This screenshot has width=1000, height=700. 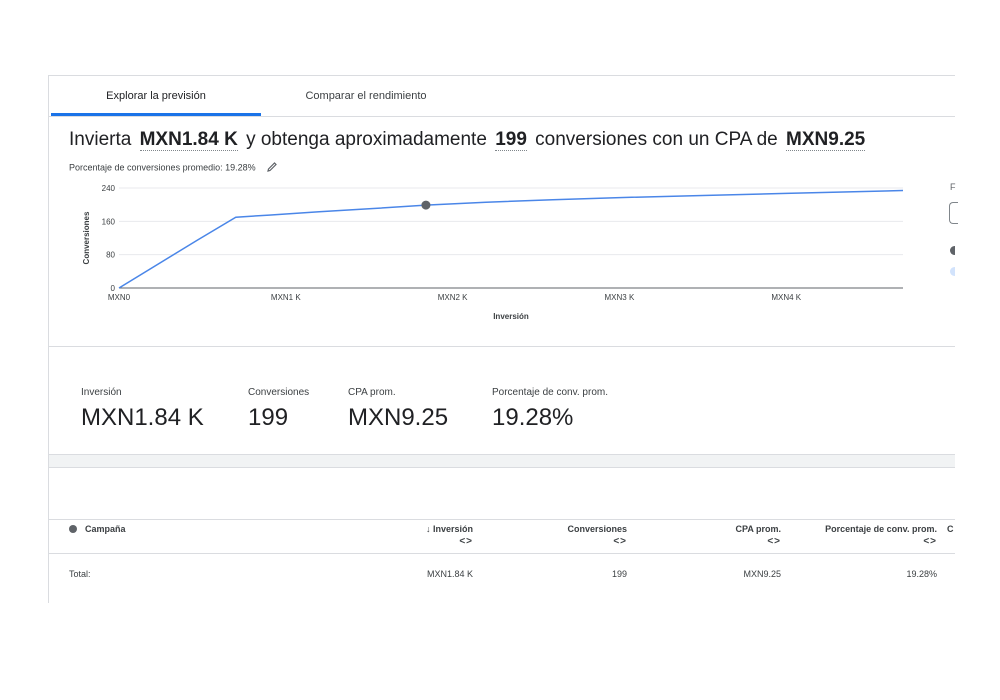 What do you see at coordinates (109, 221) in the screenshot?
I see `y-tick-label: 160` at bounding box center [109, 221].